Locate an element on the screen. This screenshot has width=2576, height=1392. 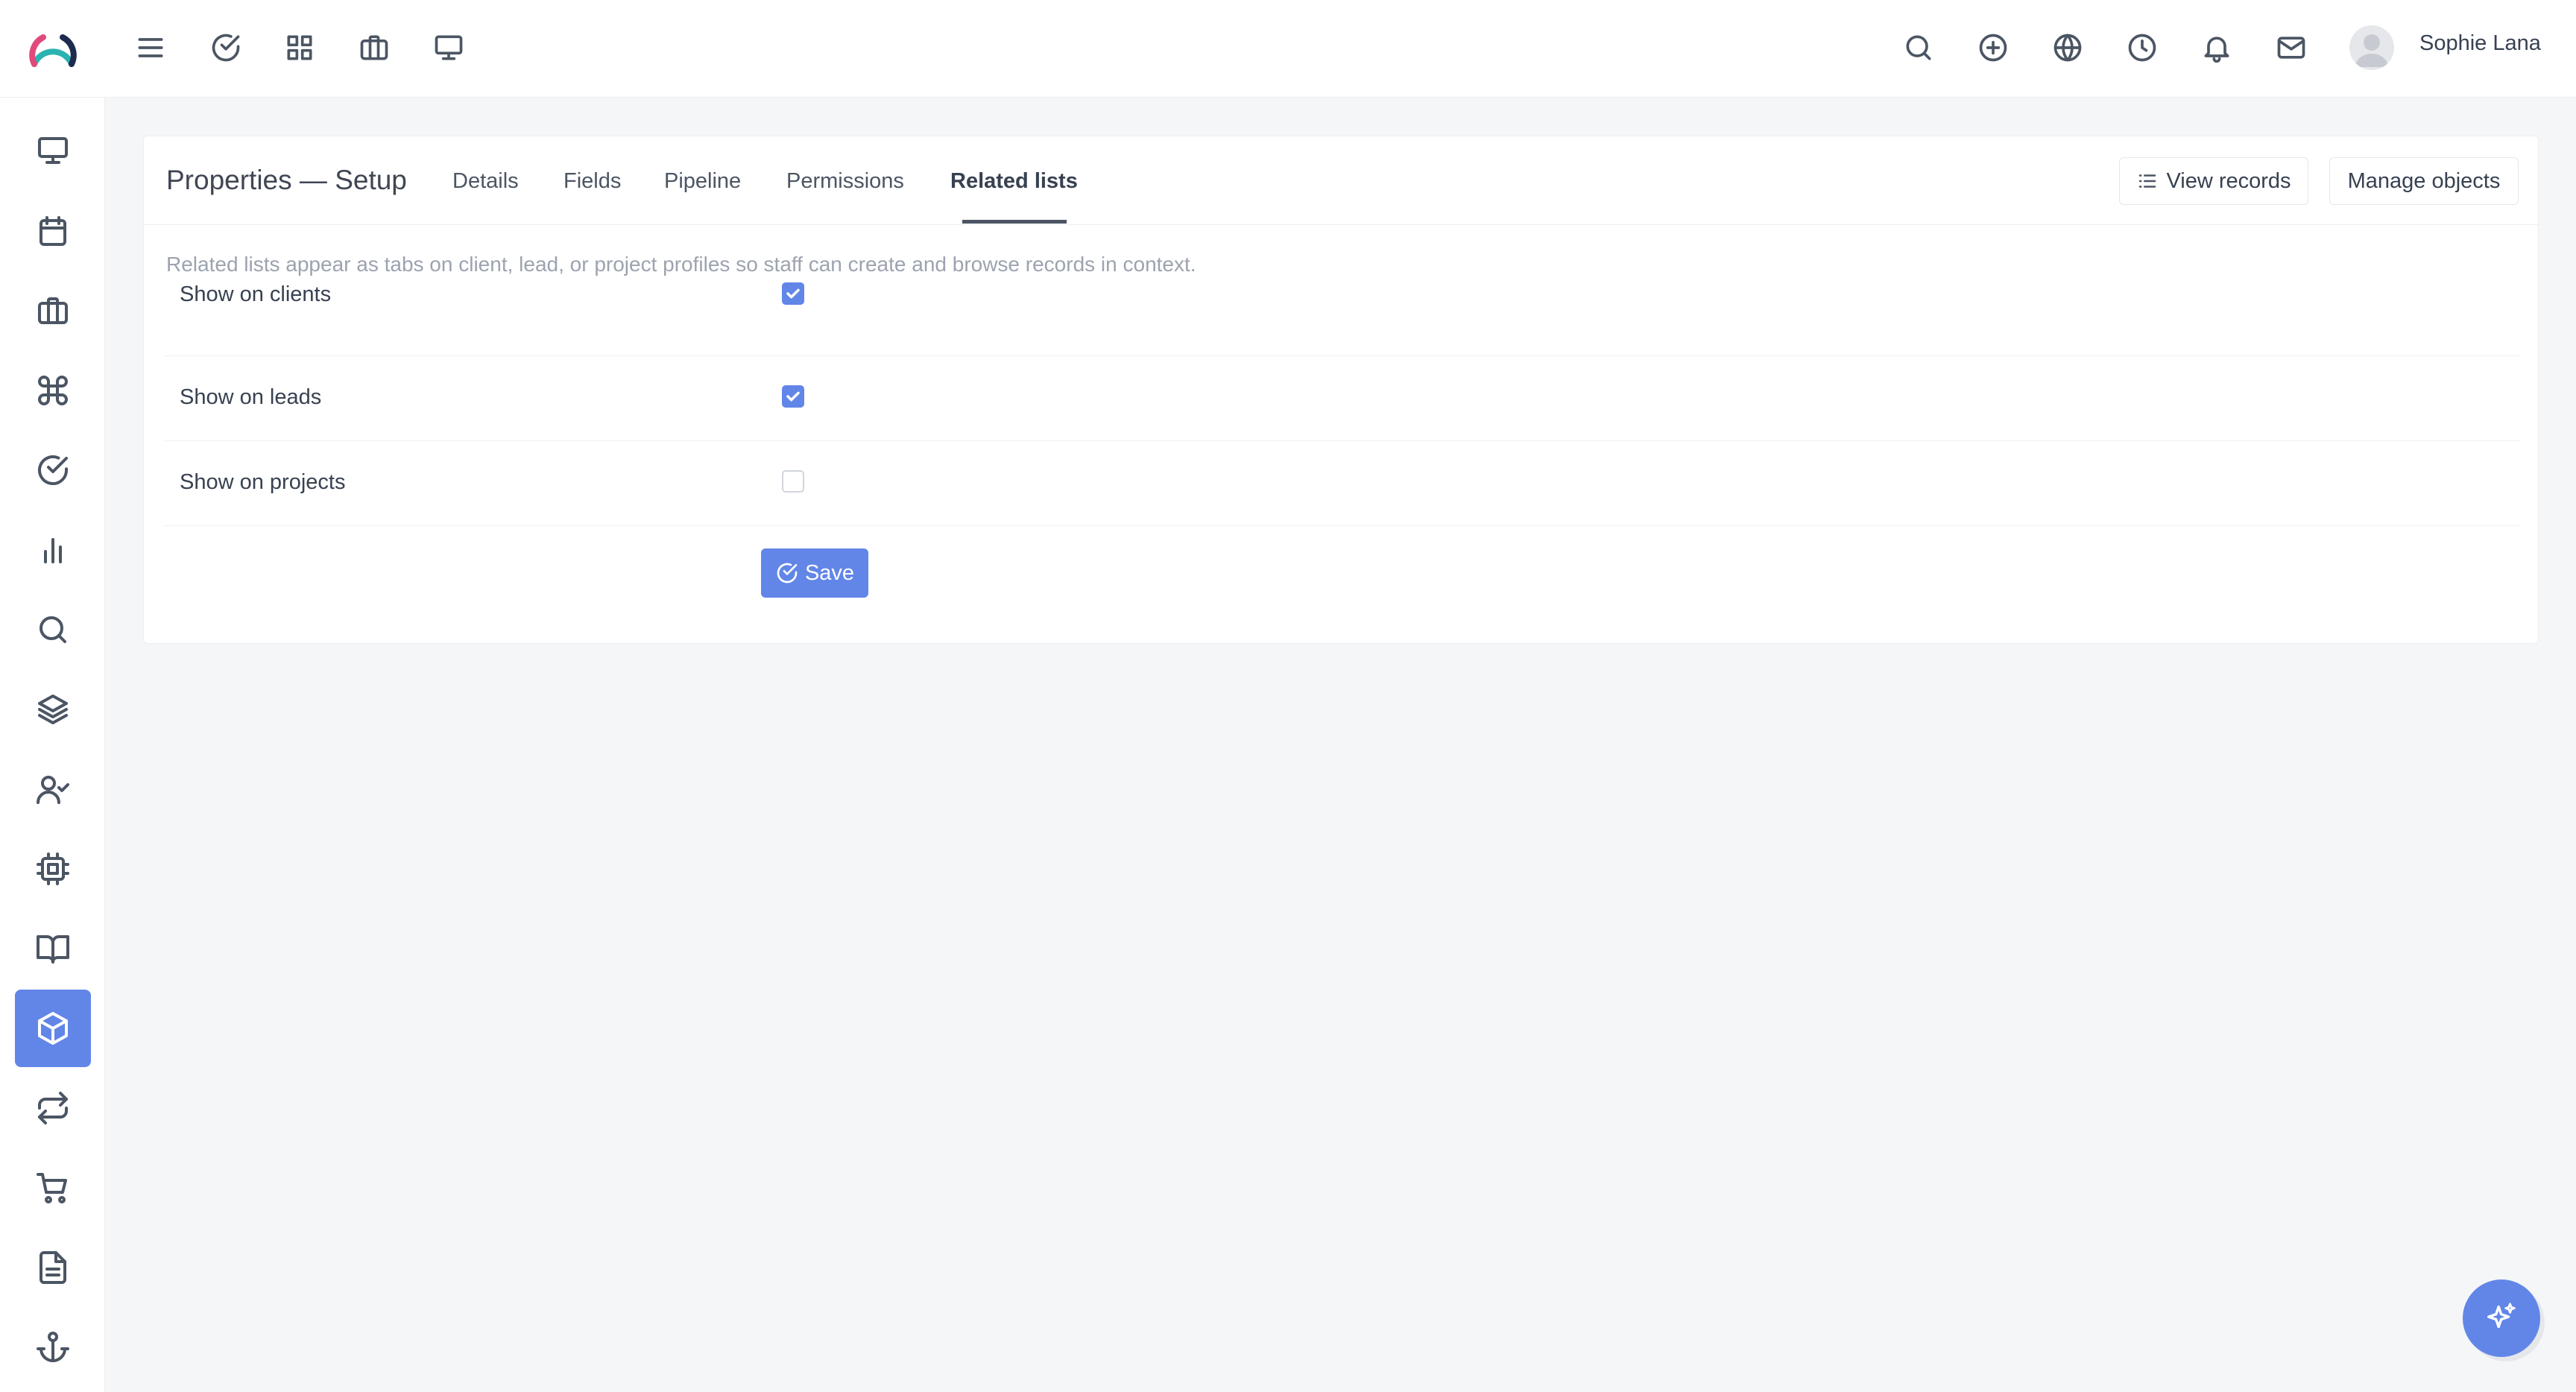
sidebar-item-integrations is located at coordinates (53, 869).